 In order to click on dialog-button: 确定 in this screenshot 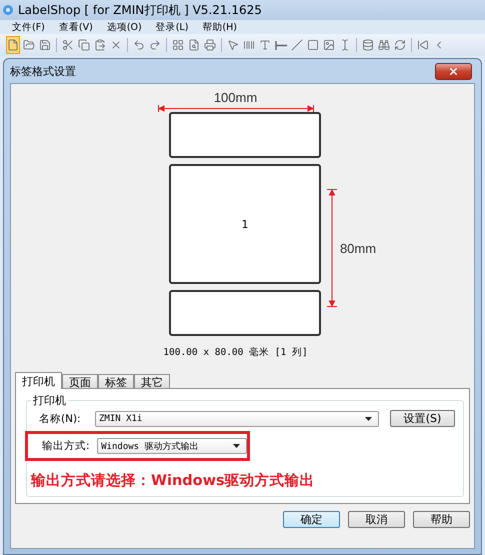, I will do `click(311, 519)`.